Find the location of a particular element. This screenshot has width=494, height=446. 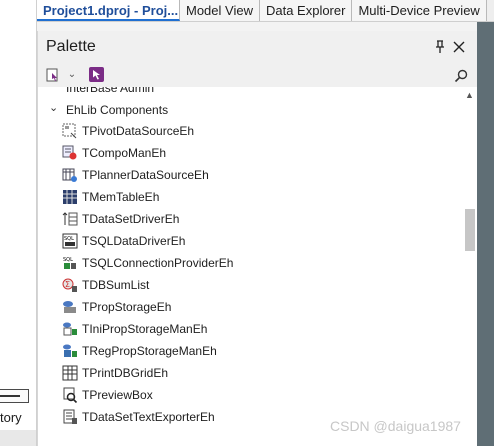

list-item: TRegPropStorageManEh is located at coordinates (250, 351).